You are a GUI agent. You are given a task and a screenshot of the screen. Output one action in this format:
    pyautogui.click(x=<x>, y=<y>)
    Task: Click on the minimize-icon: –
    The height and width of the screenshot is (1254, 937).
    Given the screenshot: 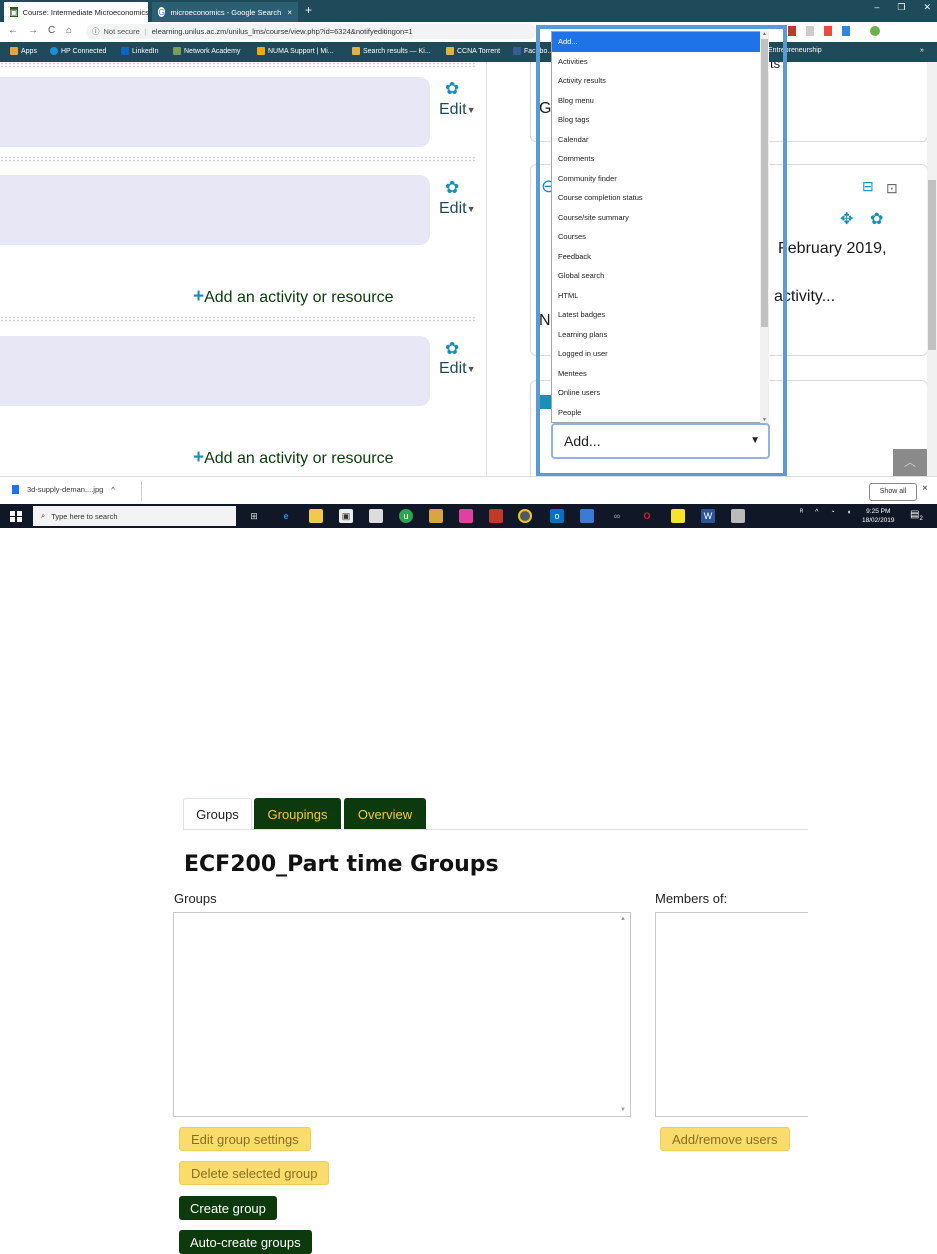 What is the action you would take?
    pyautogui.click(x=876, y=7)
    